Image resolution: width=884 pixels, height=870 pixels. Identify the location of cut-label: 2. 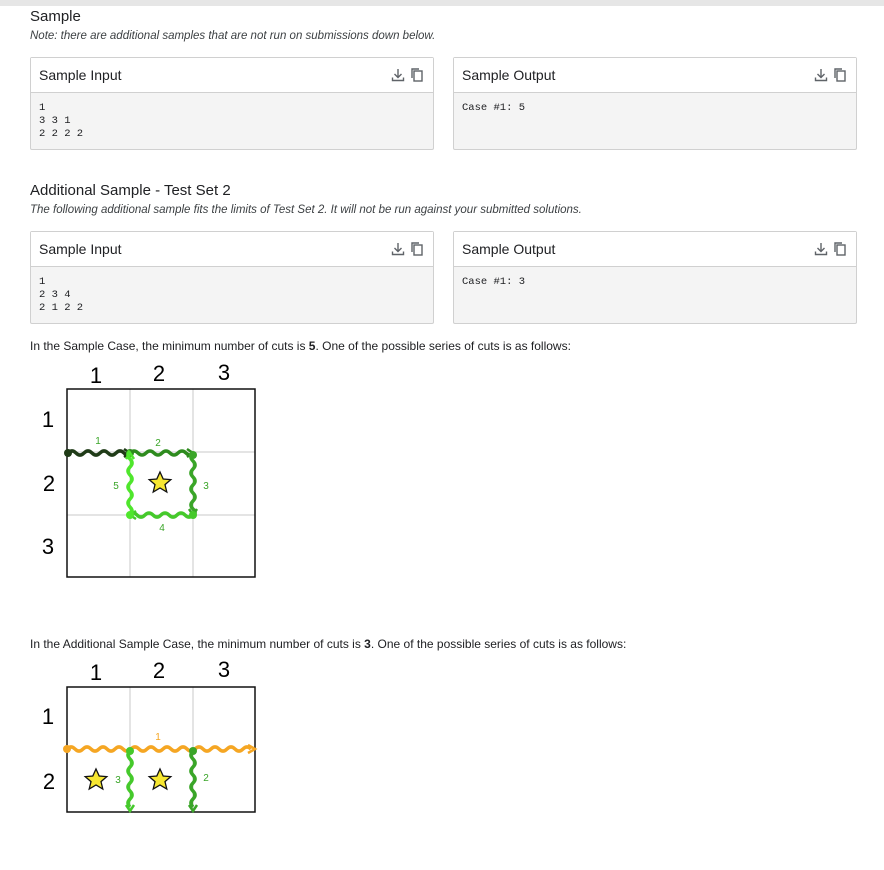
(206, 778).